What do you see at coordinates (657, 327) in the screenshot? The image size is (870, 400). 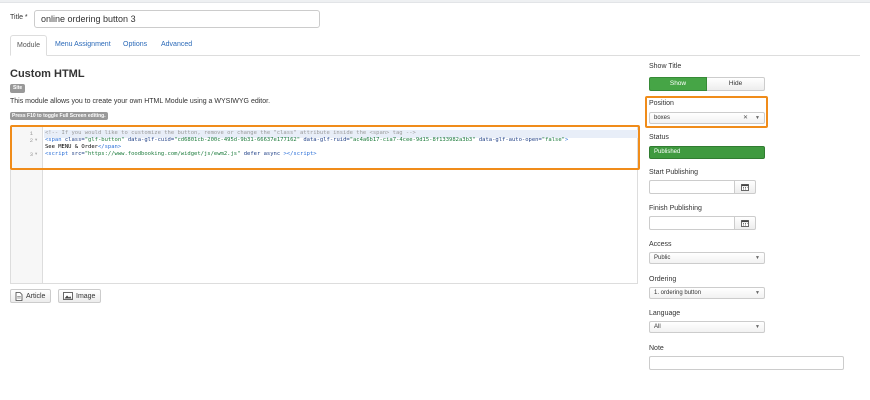 I see `language-value: All` at bounding box center [657, 327].